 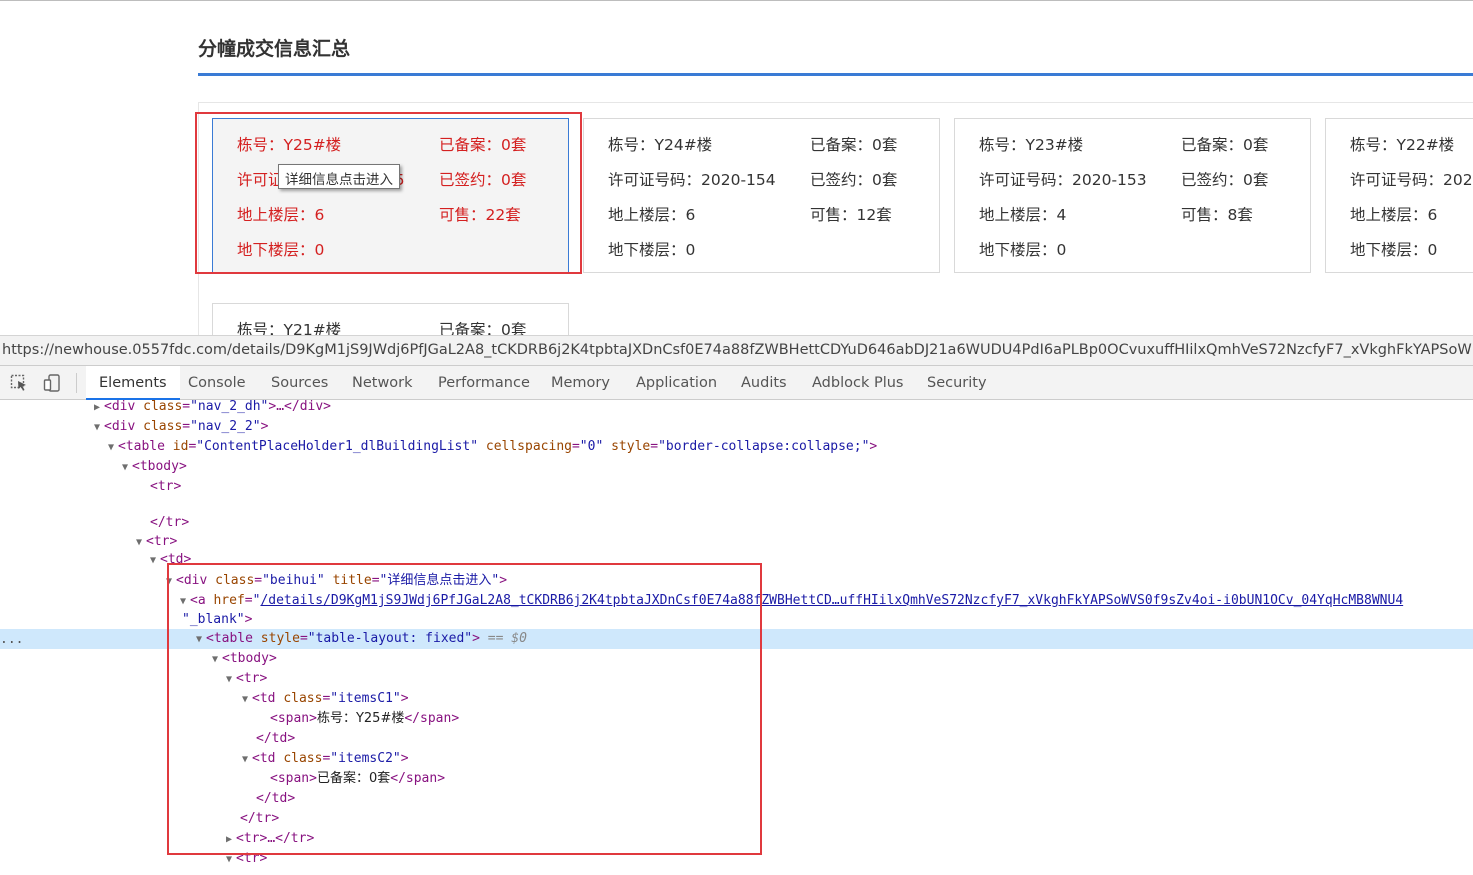 I want to click on available-count: 可售：8套, so click(x=1217, y=215).